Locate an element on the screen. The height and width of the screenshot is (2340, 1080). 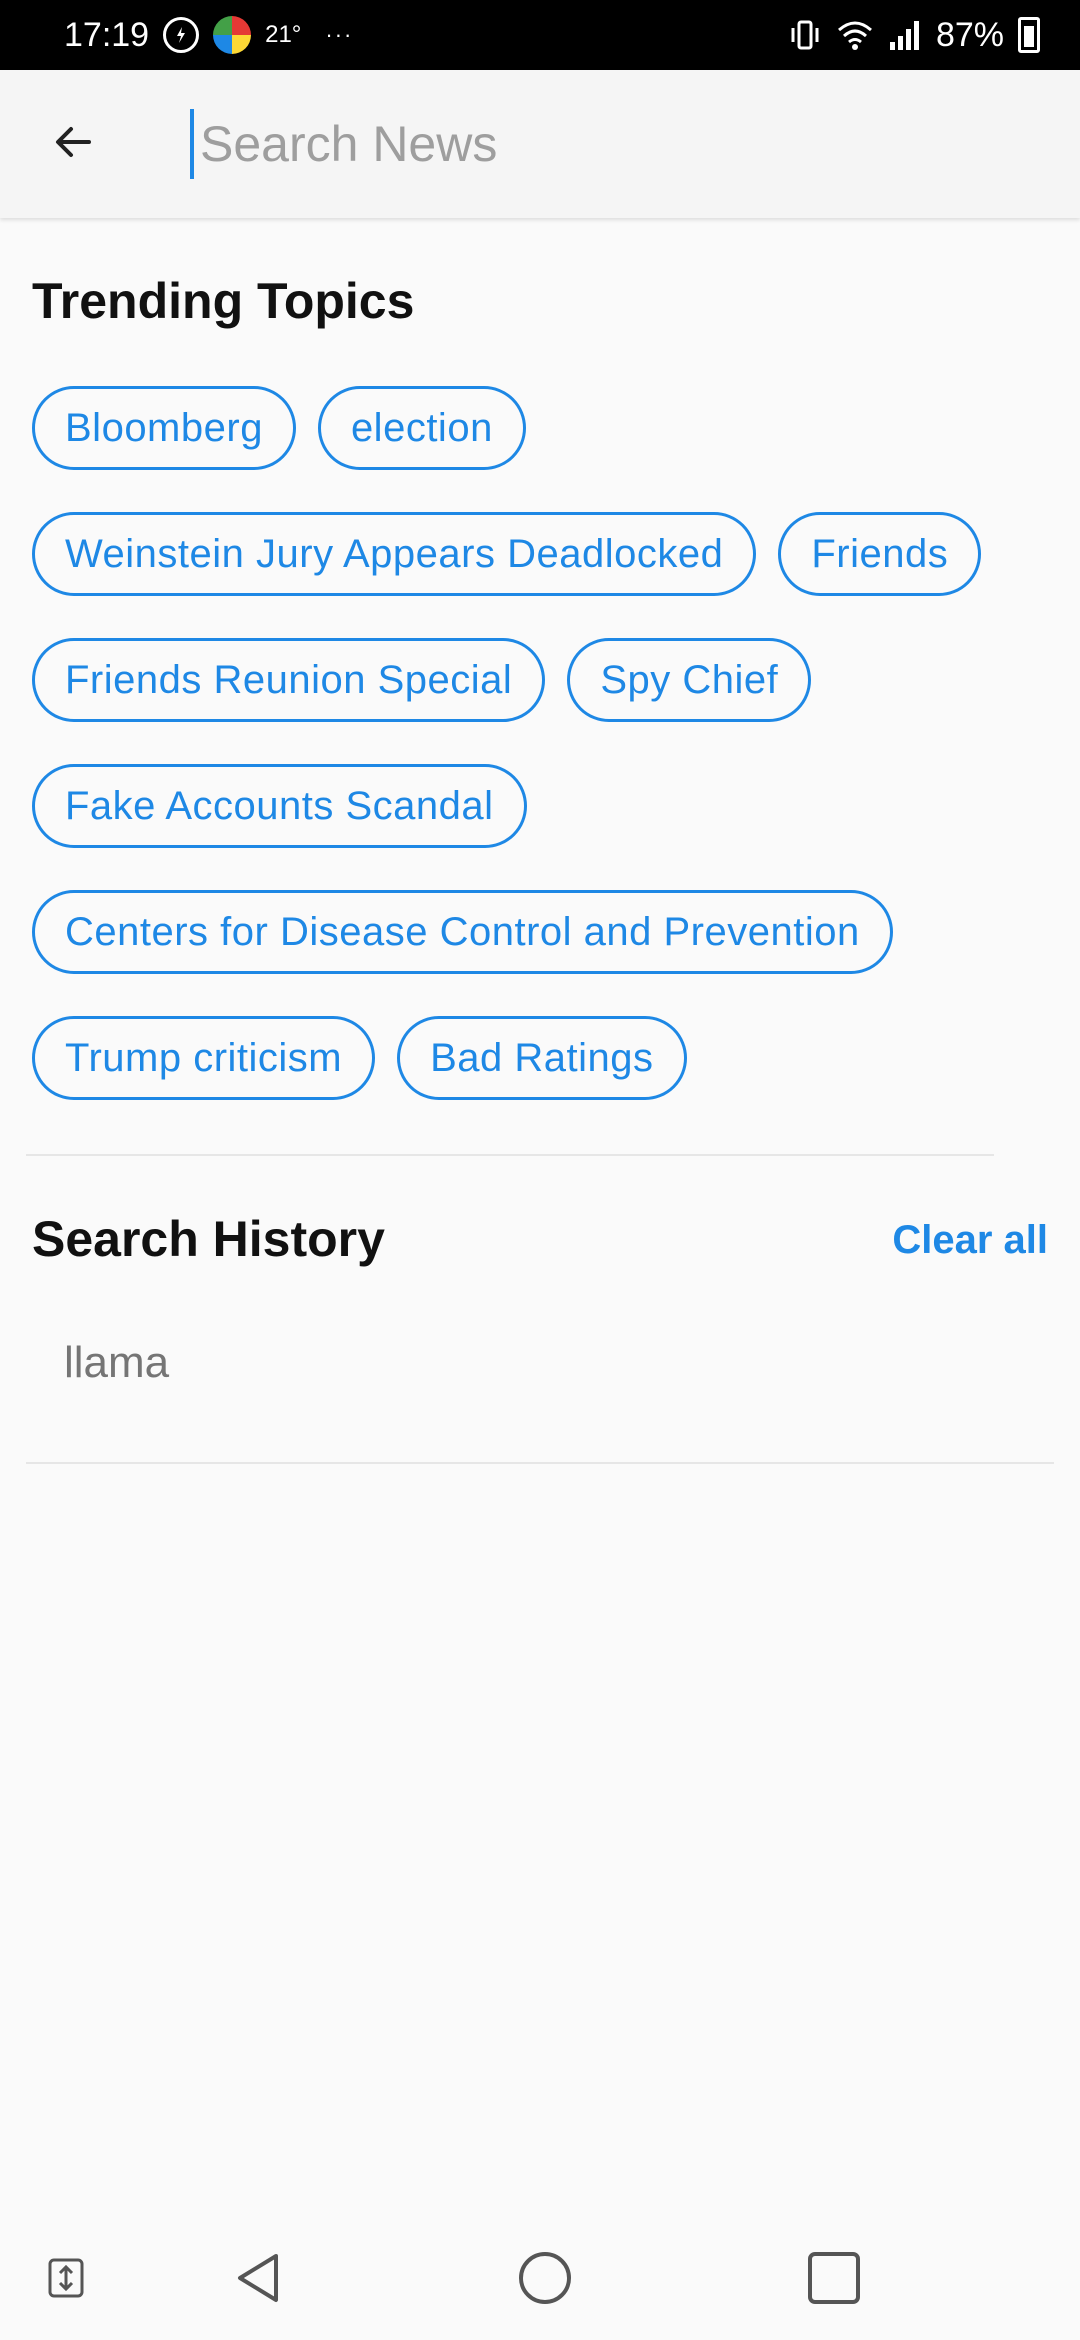
system-nav-bar is located at coordinates (540, 2280).